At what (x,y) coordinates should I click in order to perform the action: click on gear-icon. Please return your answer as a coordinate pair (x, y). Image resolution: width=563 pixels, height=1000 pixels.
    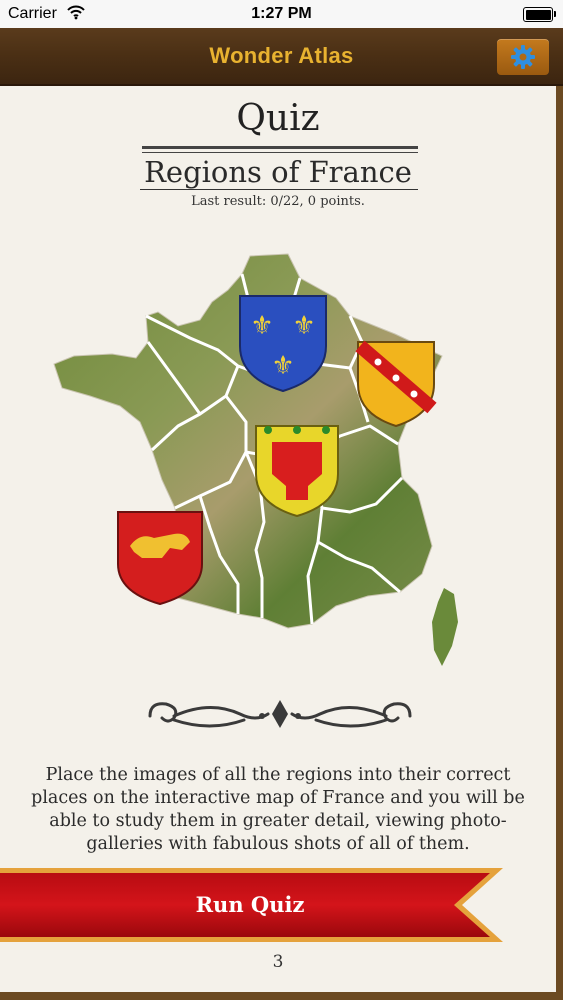
    Looking at the image, I should click on (523, 57).